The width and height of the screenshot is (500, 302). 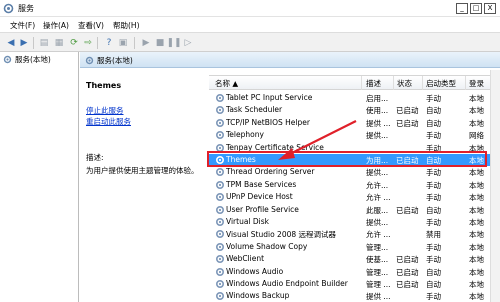 I want to click on vertical-scrollbar, so click(x=495, y=186).